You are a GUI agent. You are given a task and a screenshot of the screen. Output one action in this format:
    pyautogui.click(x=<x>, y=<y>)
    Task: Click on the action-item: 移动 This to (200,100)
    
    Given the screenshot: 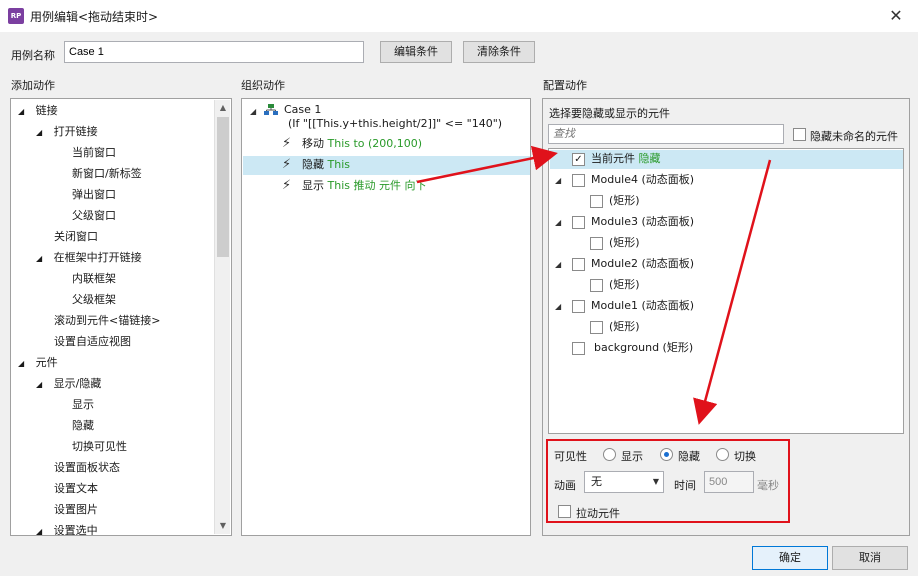 What is the action you would take?
    pyautogui.click(x=362, y=144)
    